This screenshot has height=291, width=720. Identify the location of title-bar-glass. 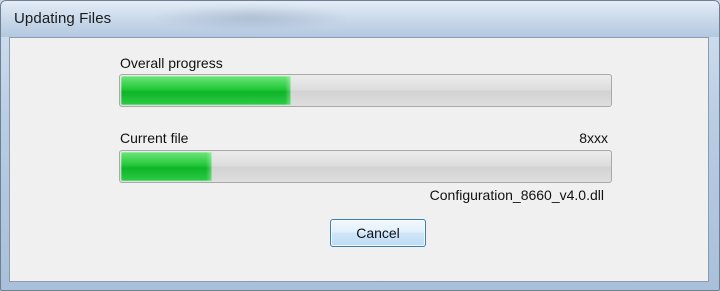
(251, 18).